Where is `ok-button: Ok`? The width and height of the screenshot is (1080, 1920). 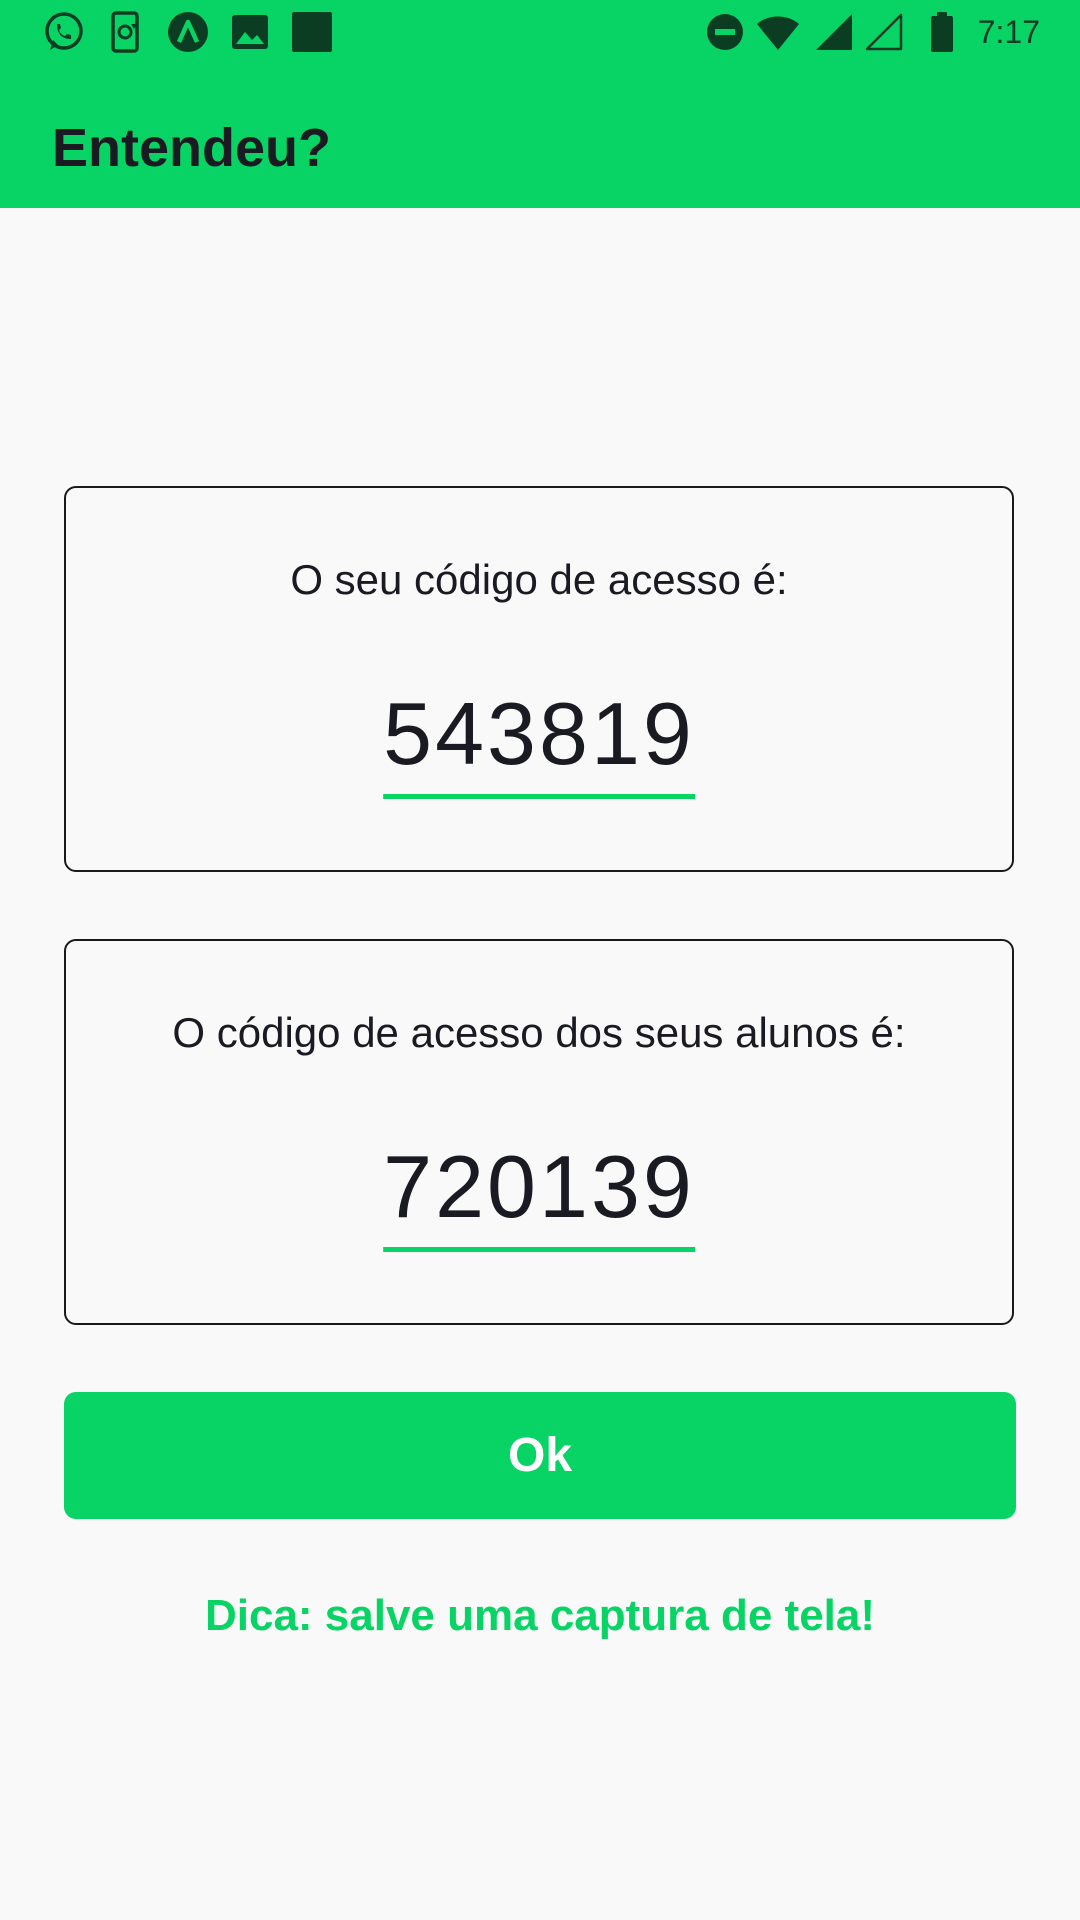 ok-button: Ok is located at coordinates (540, 1455).